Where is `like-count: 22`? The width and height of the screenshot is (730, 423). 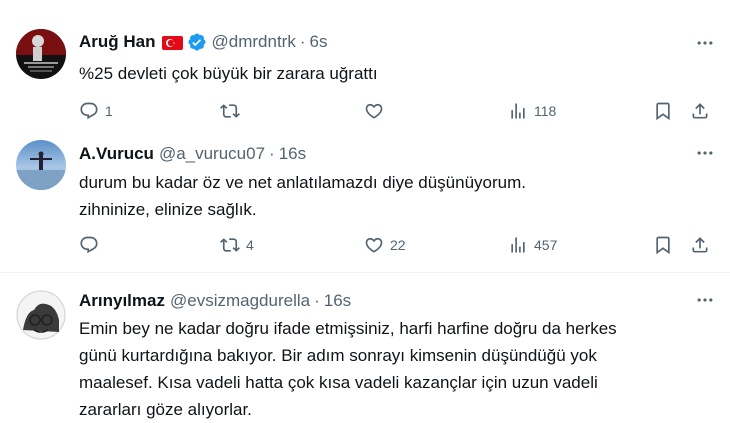
like-count: 22 is located at coordinates (398, 245).